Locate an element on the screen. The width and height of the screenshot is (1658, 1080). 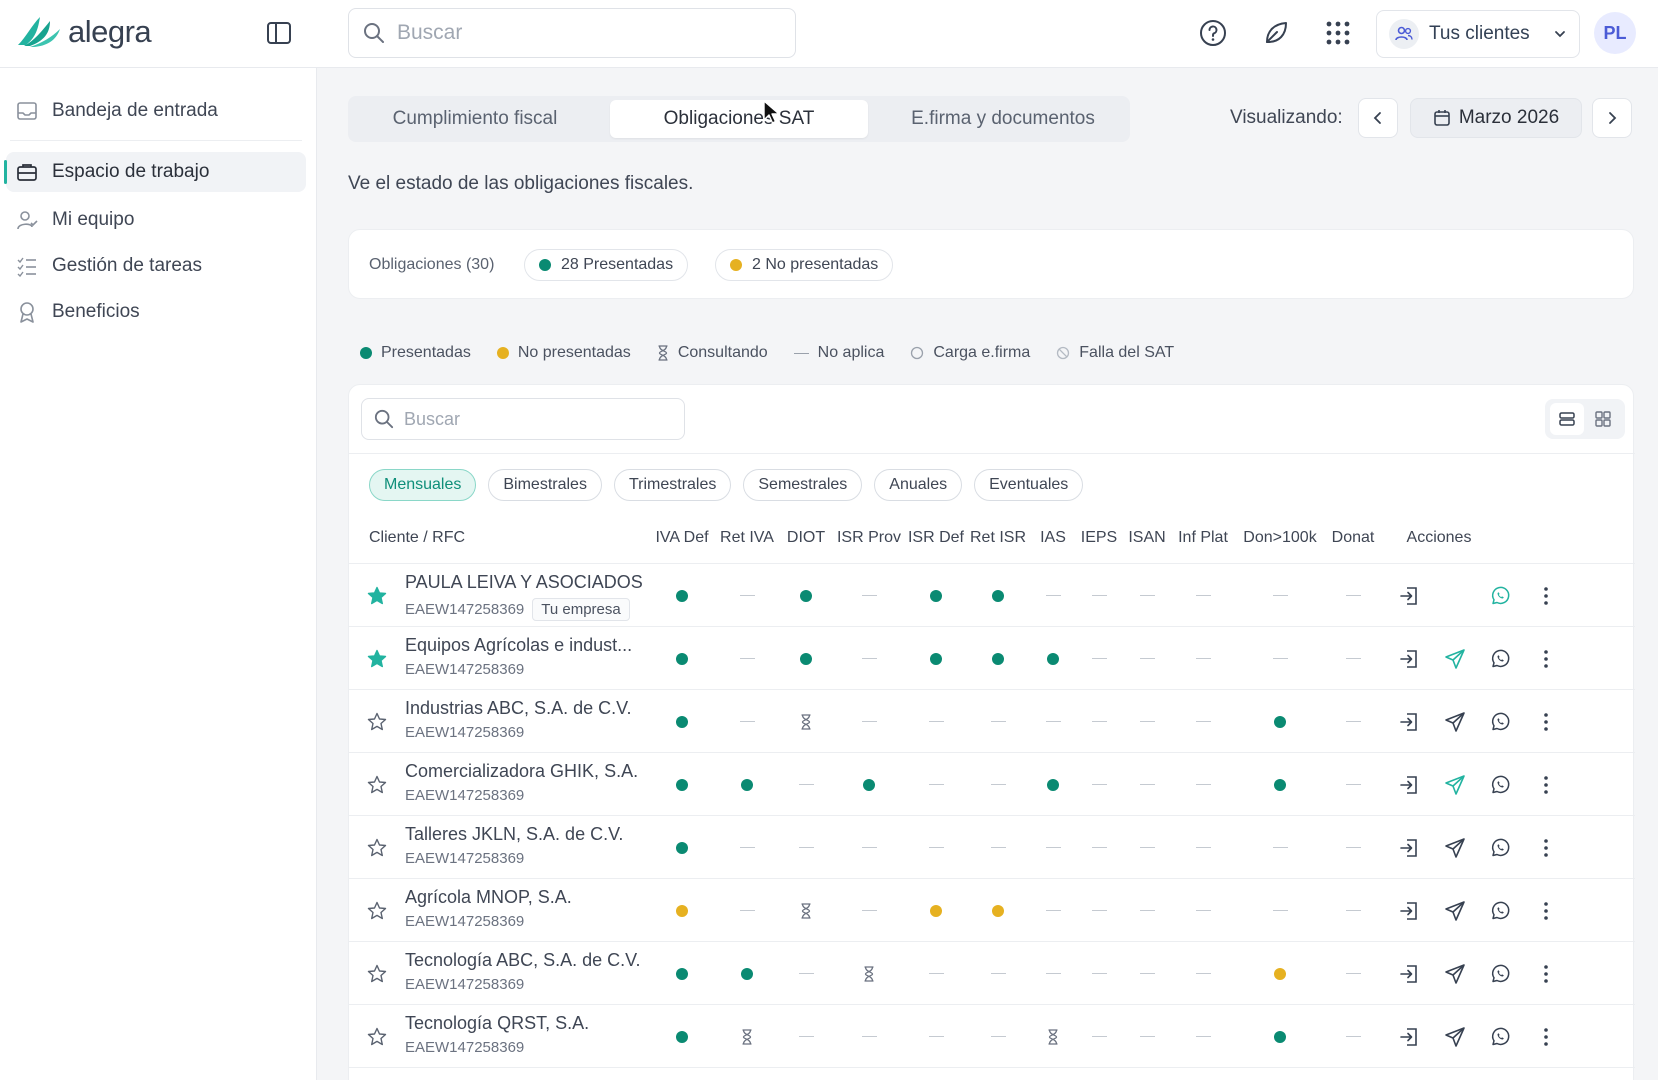
not-presented-count-pill: 2 No presentadas is located at coordinates (804, 265).